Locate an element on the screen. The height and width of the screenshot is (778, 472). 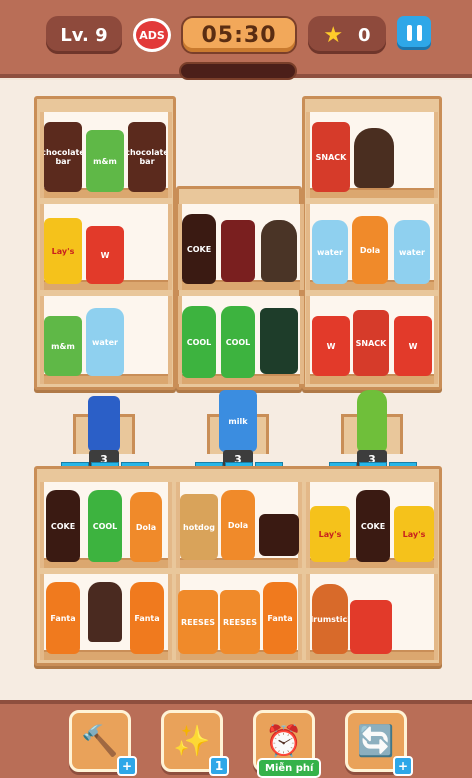
pause-icon-bar is located at coordinates (419, 33).